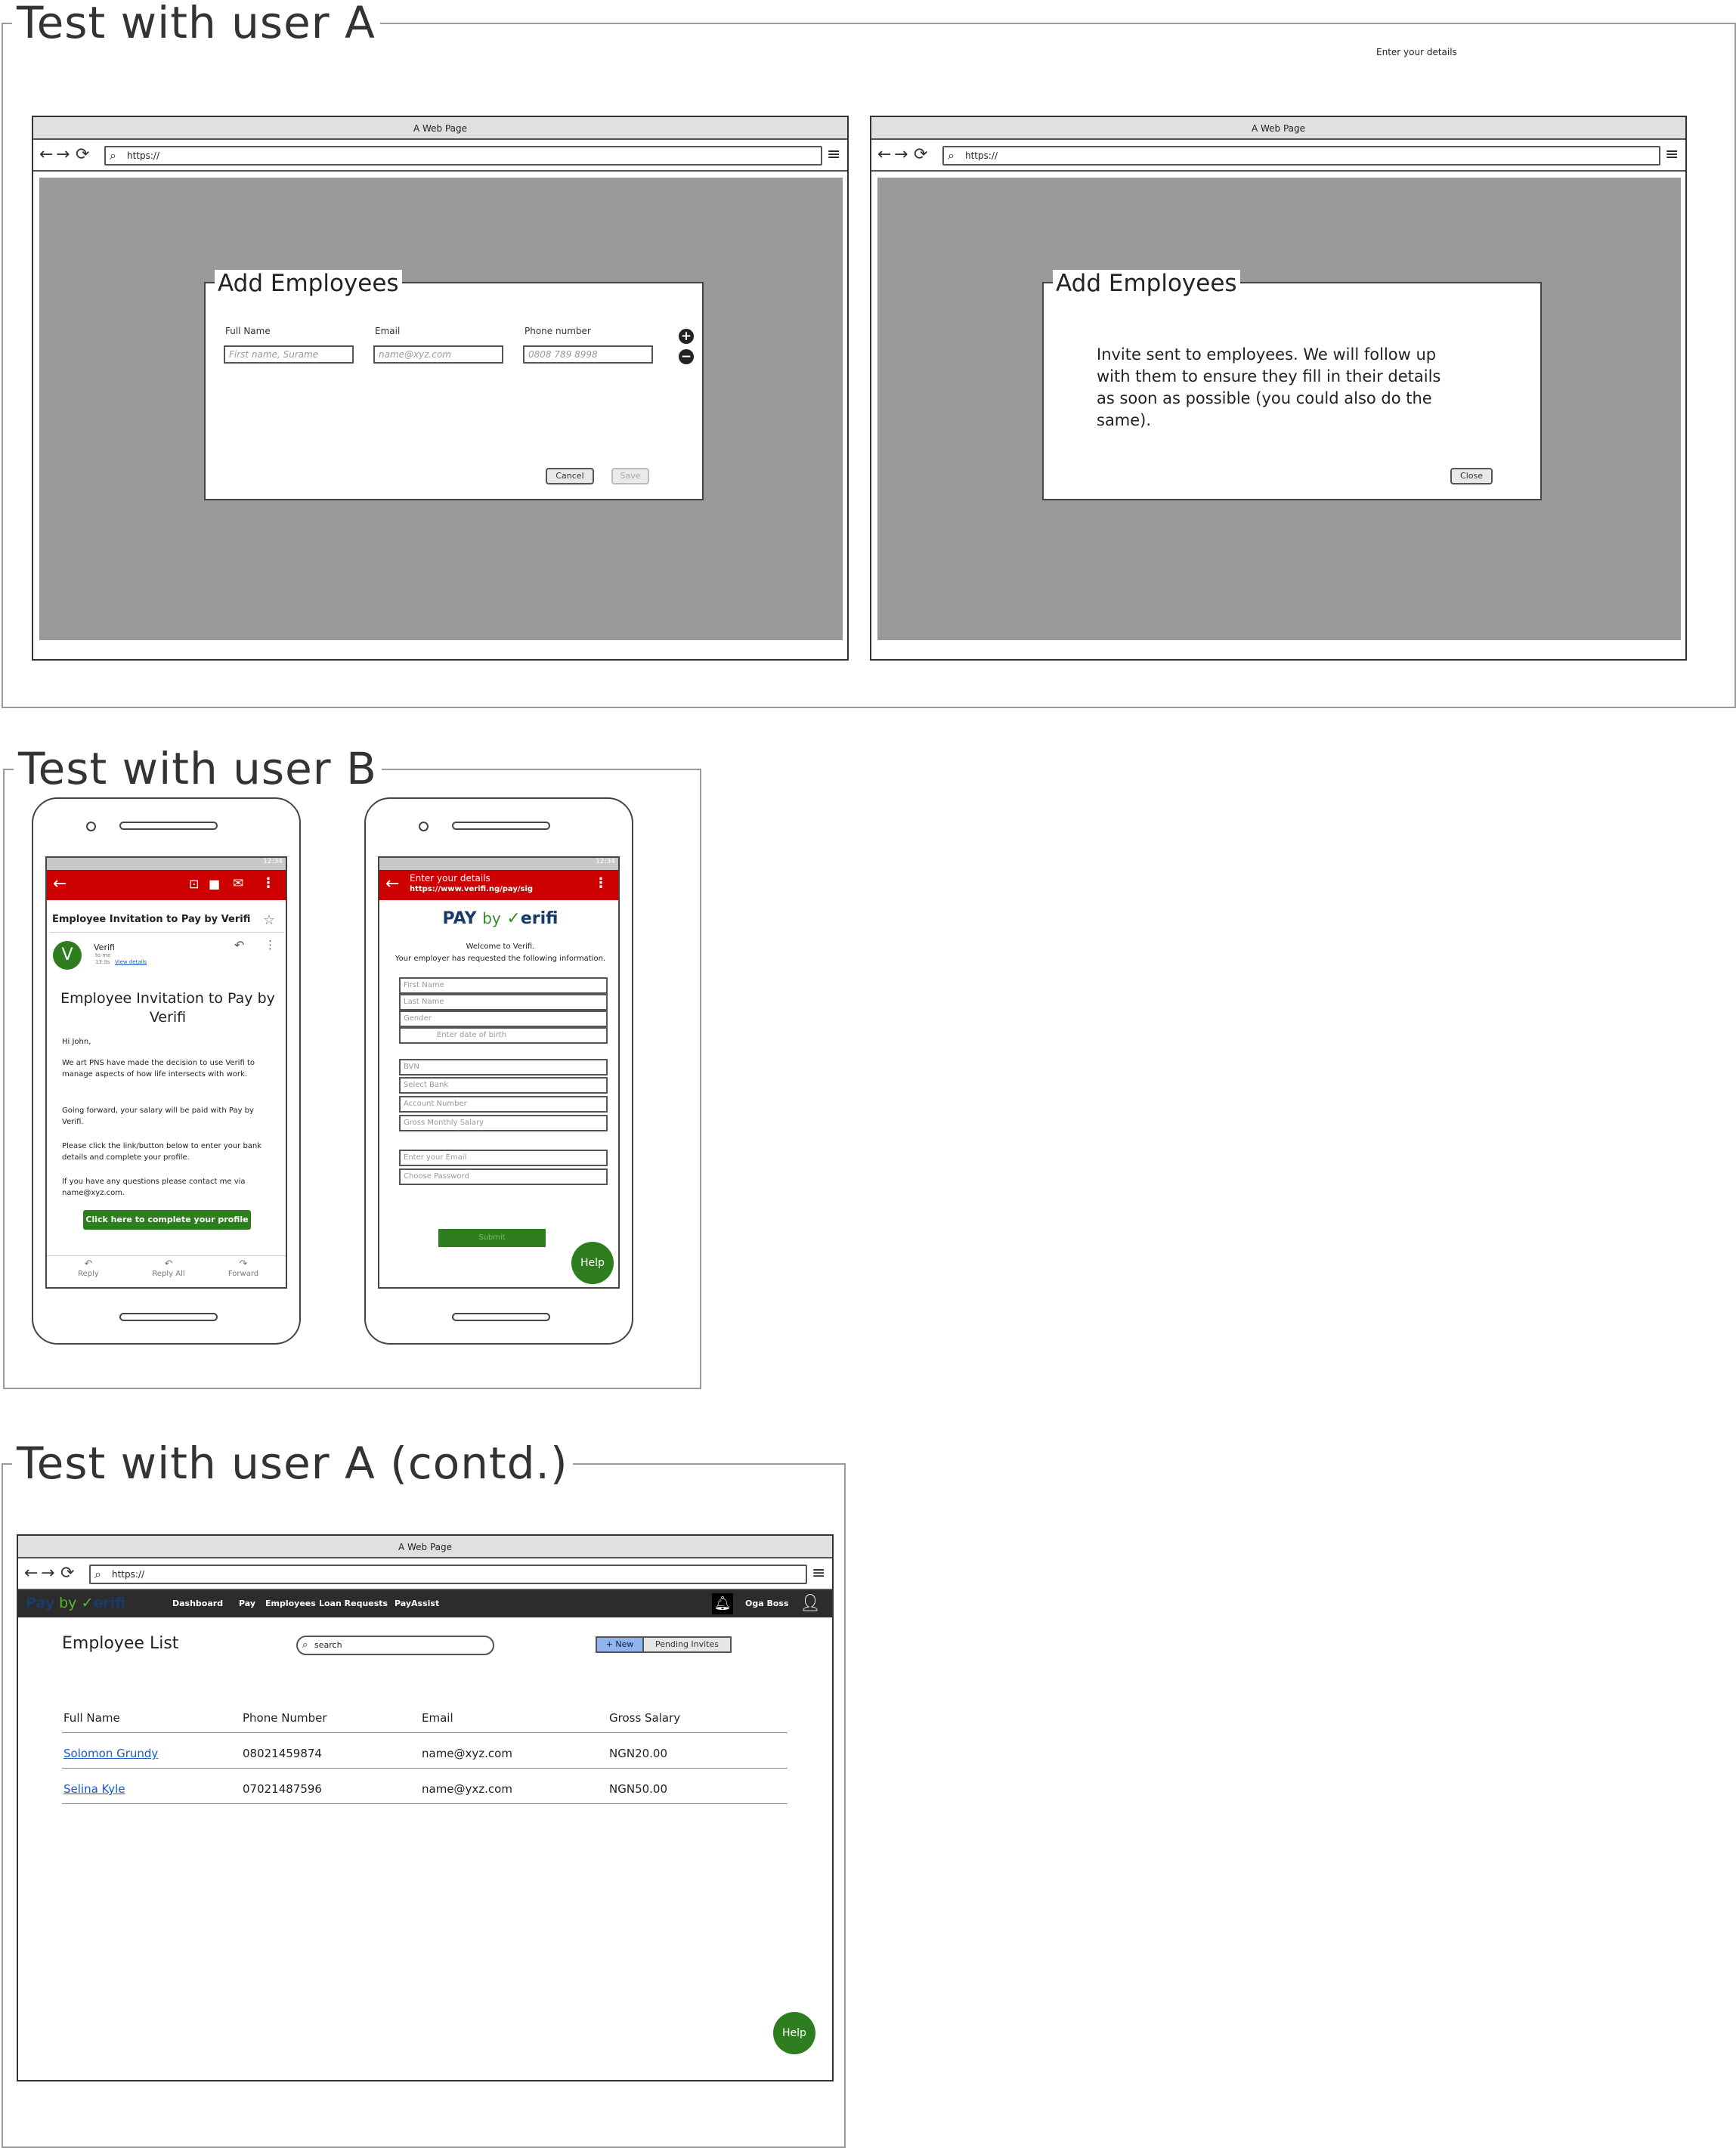  Describe the element at coordinates (767, 1603) in the screenshot. I see `user-name: Oga Boss` at that location.